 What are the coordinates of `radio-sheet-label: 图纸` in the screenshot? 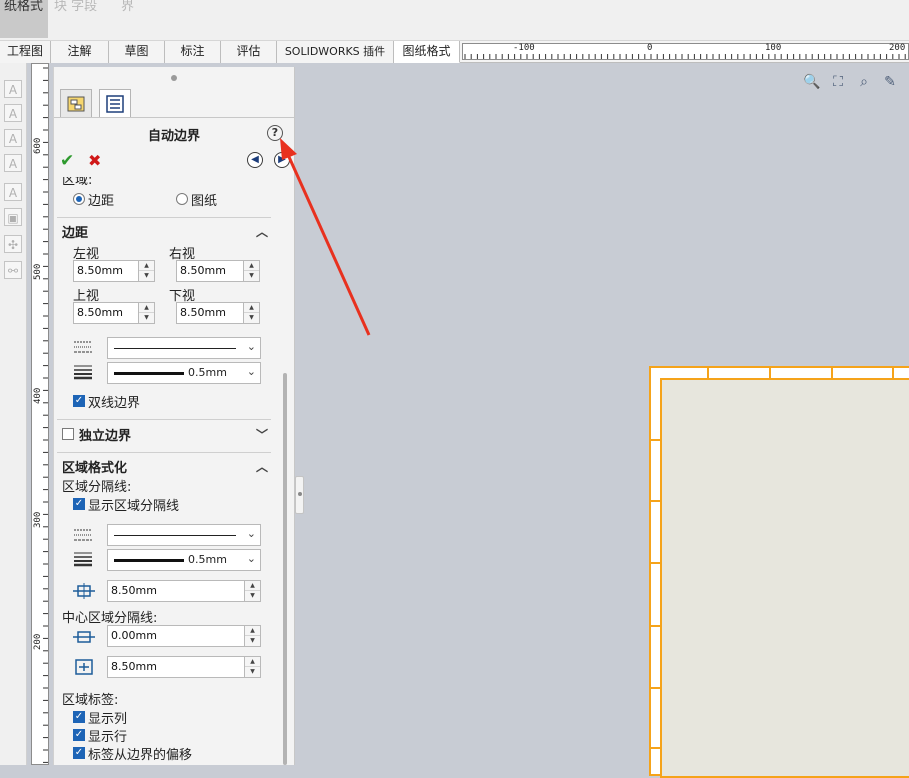 It's located at (204, 199).